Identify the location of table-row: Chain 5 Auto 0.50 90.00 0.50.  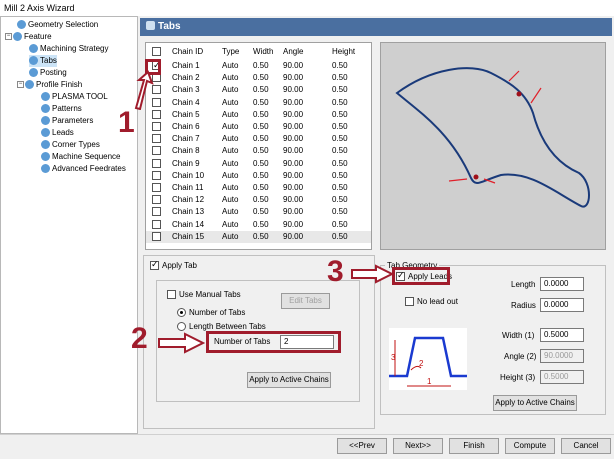
(258, 115).